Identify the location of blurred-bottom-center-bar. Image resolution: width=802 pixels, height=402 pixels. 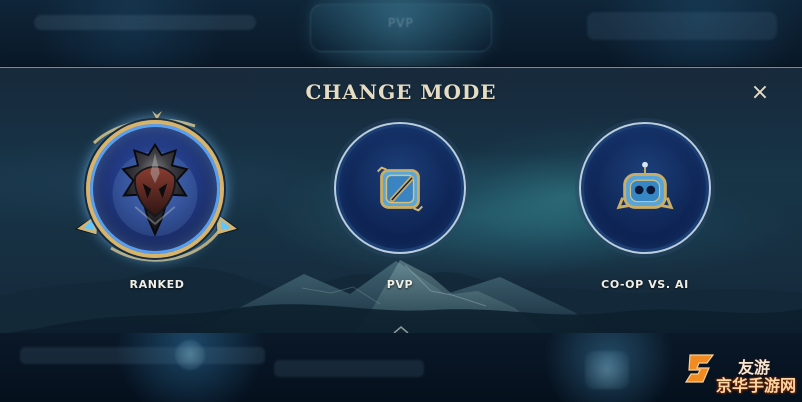
(349, 368).